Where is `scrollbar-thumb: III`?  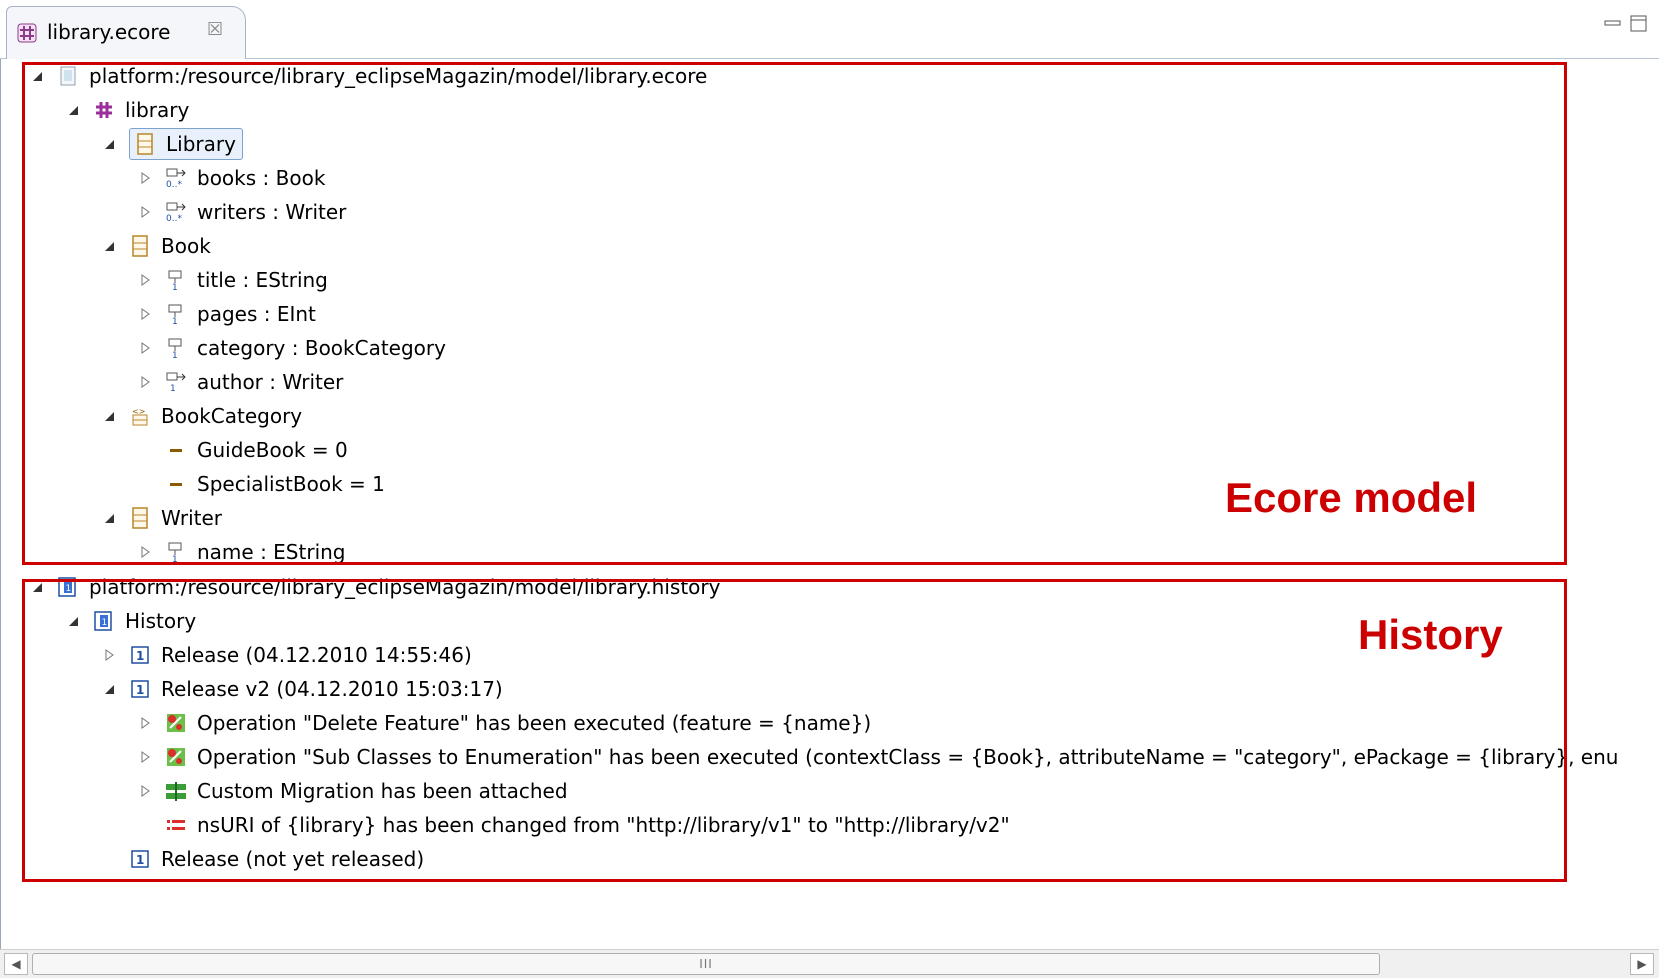
scrollbar-thumb: III is located at coordinates (706, 964).